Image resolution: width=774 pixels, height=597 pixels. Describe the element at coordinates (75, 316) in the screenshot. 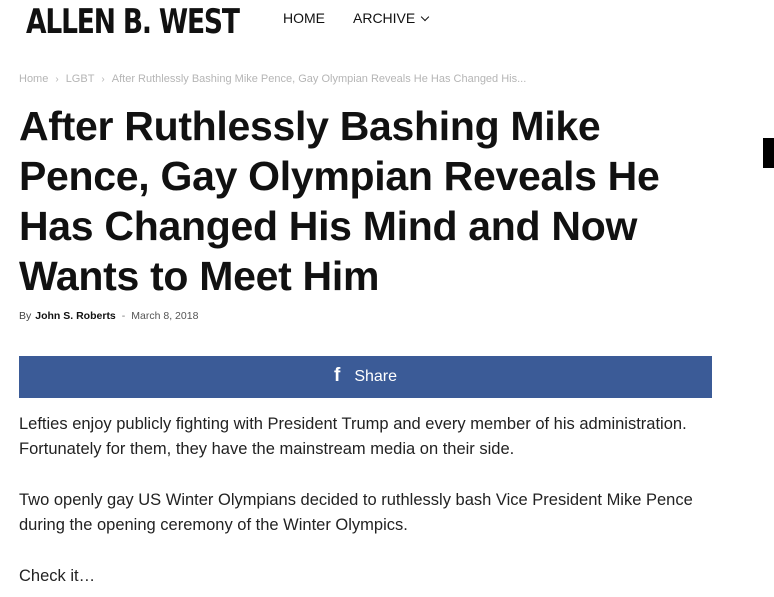

I see `author-link: John S. Roberts` at that location.